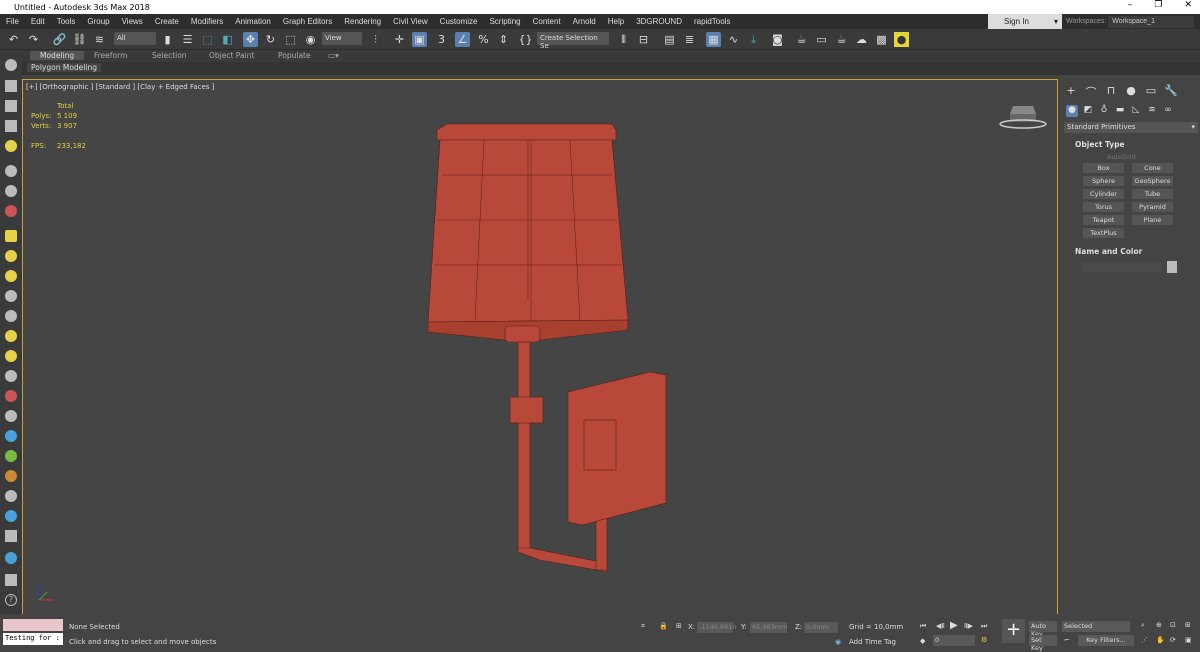  I want to click on tube-button: Tube, so click(1152, 194).